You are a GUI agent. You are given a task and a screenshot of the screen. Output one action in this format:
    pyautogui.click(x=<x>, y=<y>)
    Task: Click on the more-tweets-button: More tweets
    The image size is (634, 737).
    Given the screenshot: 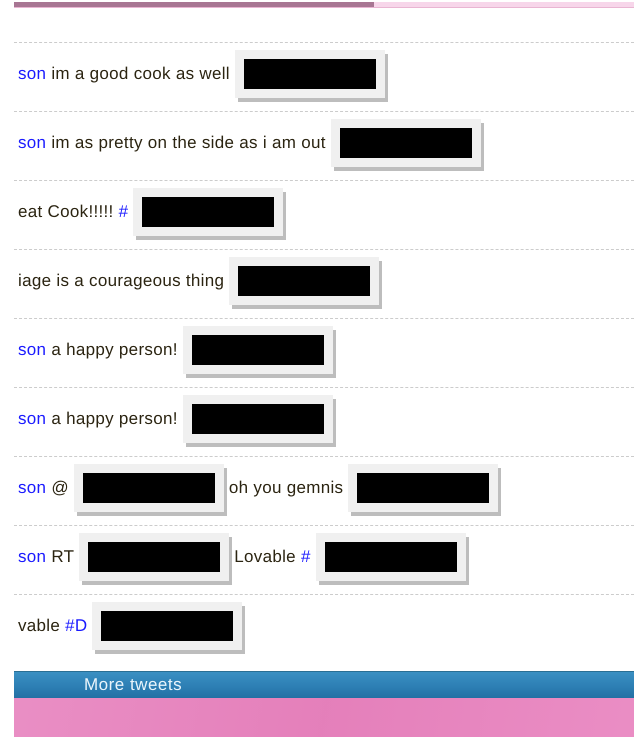 What is the action you would take?
    pyautogui.click(x=324, y=684)
    